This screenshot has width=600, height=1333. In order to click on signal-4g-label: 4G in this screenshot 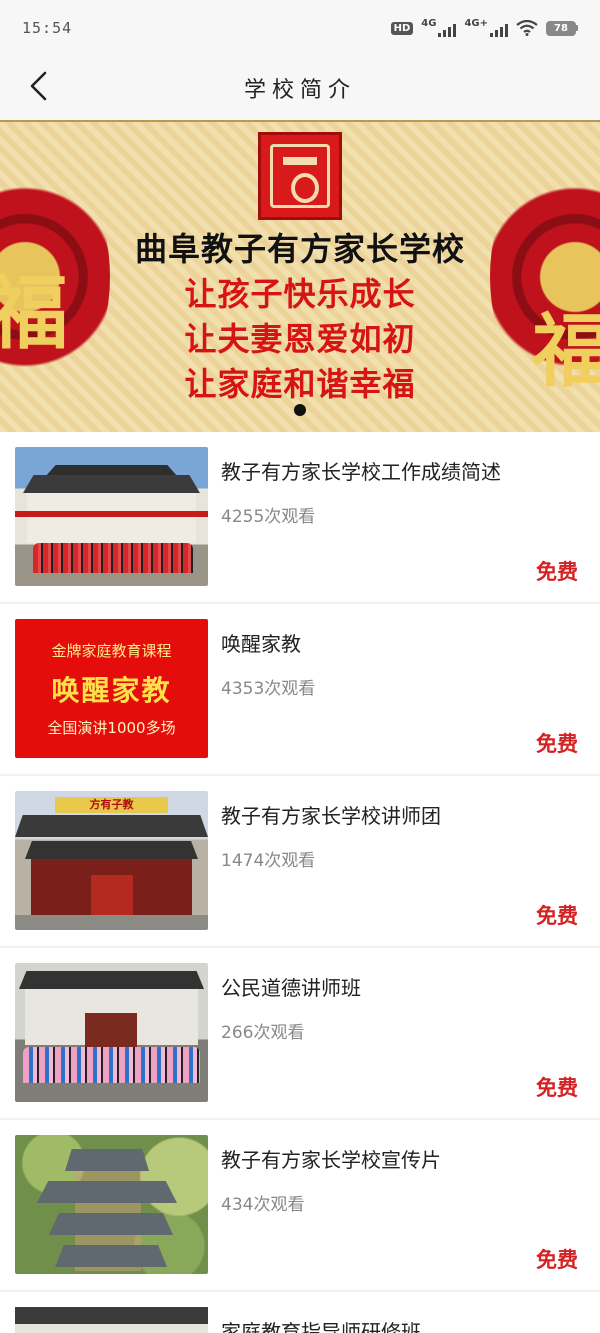, I will do `click(429, 23)`.